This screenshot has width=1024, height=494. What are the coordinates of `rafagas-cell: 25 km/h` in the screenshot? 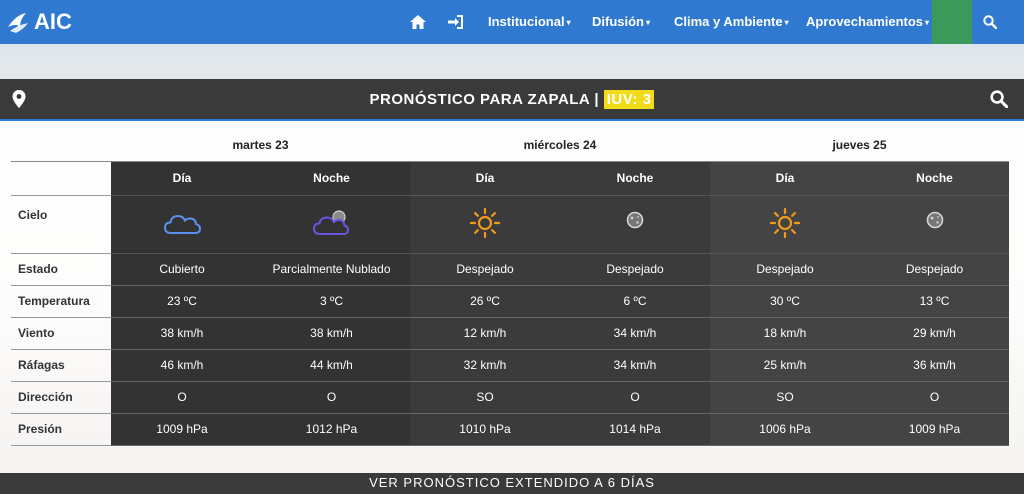 It's located at (785, 365).